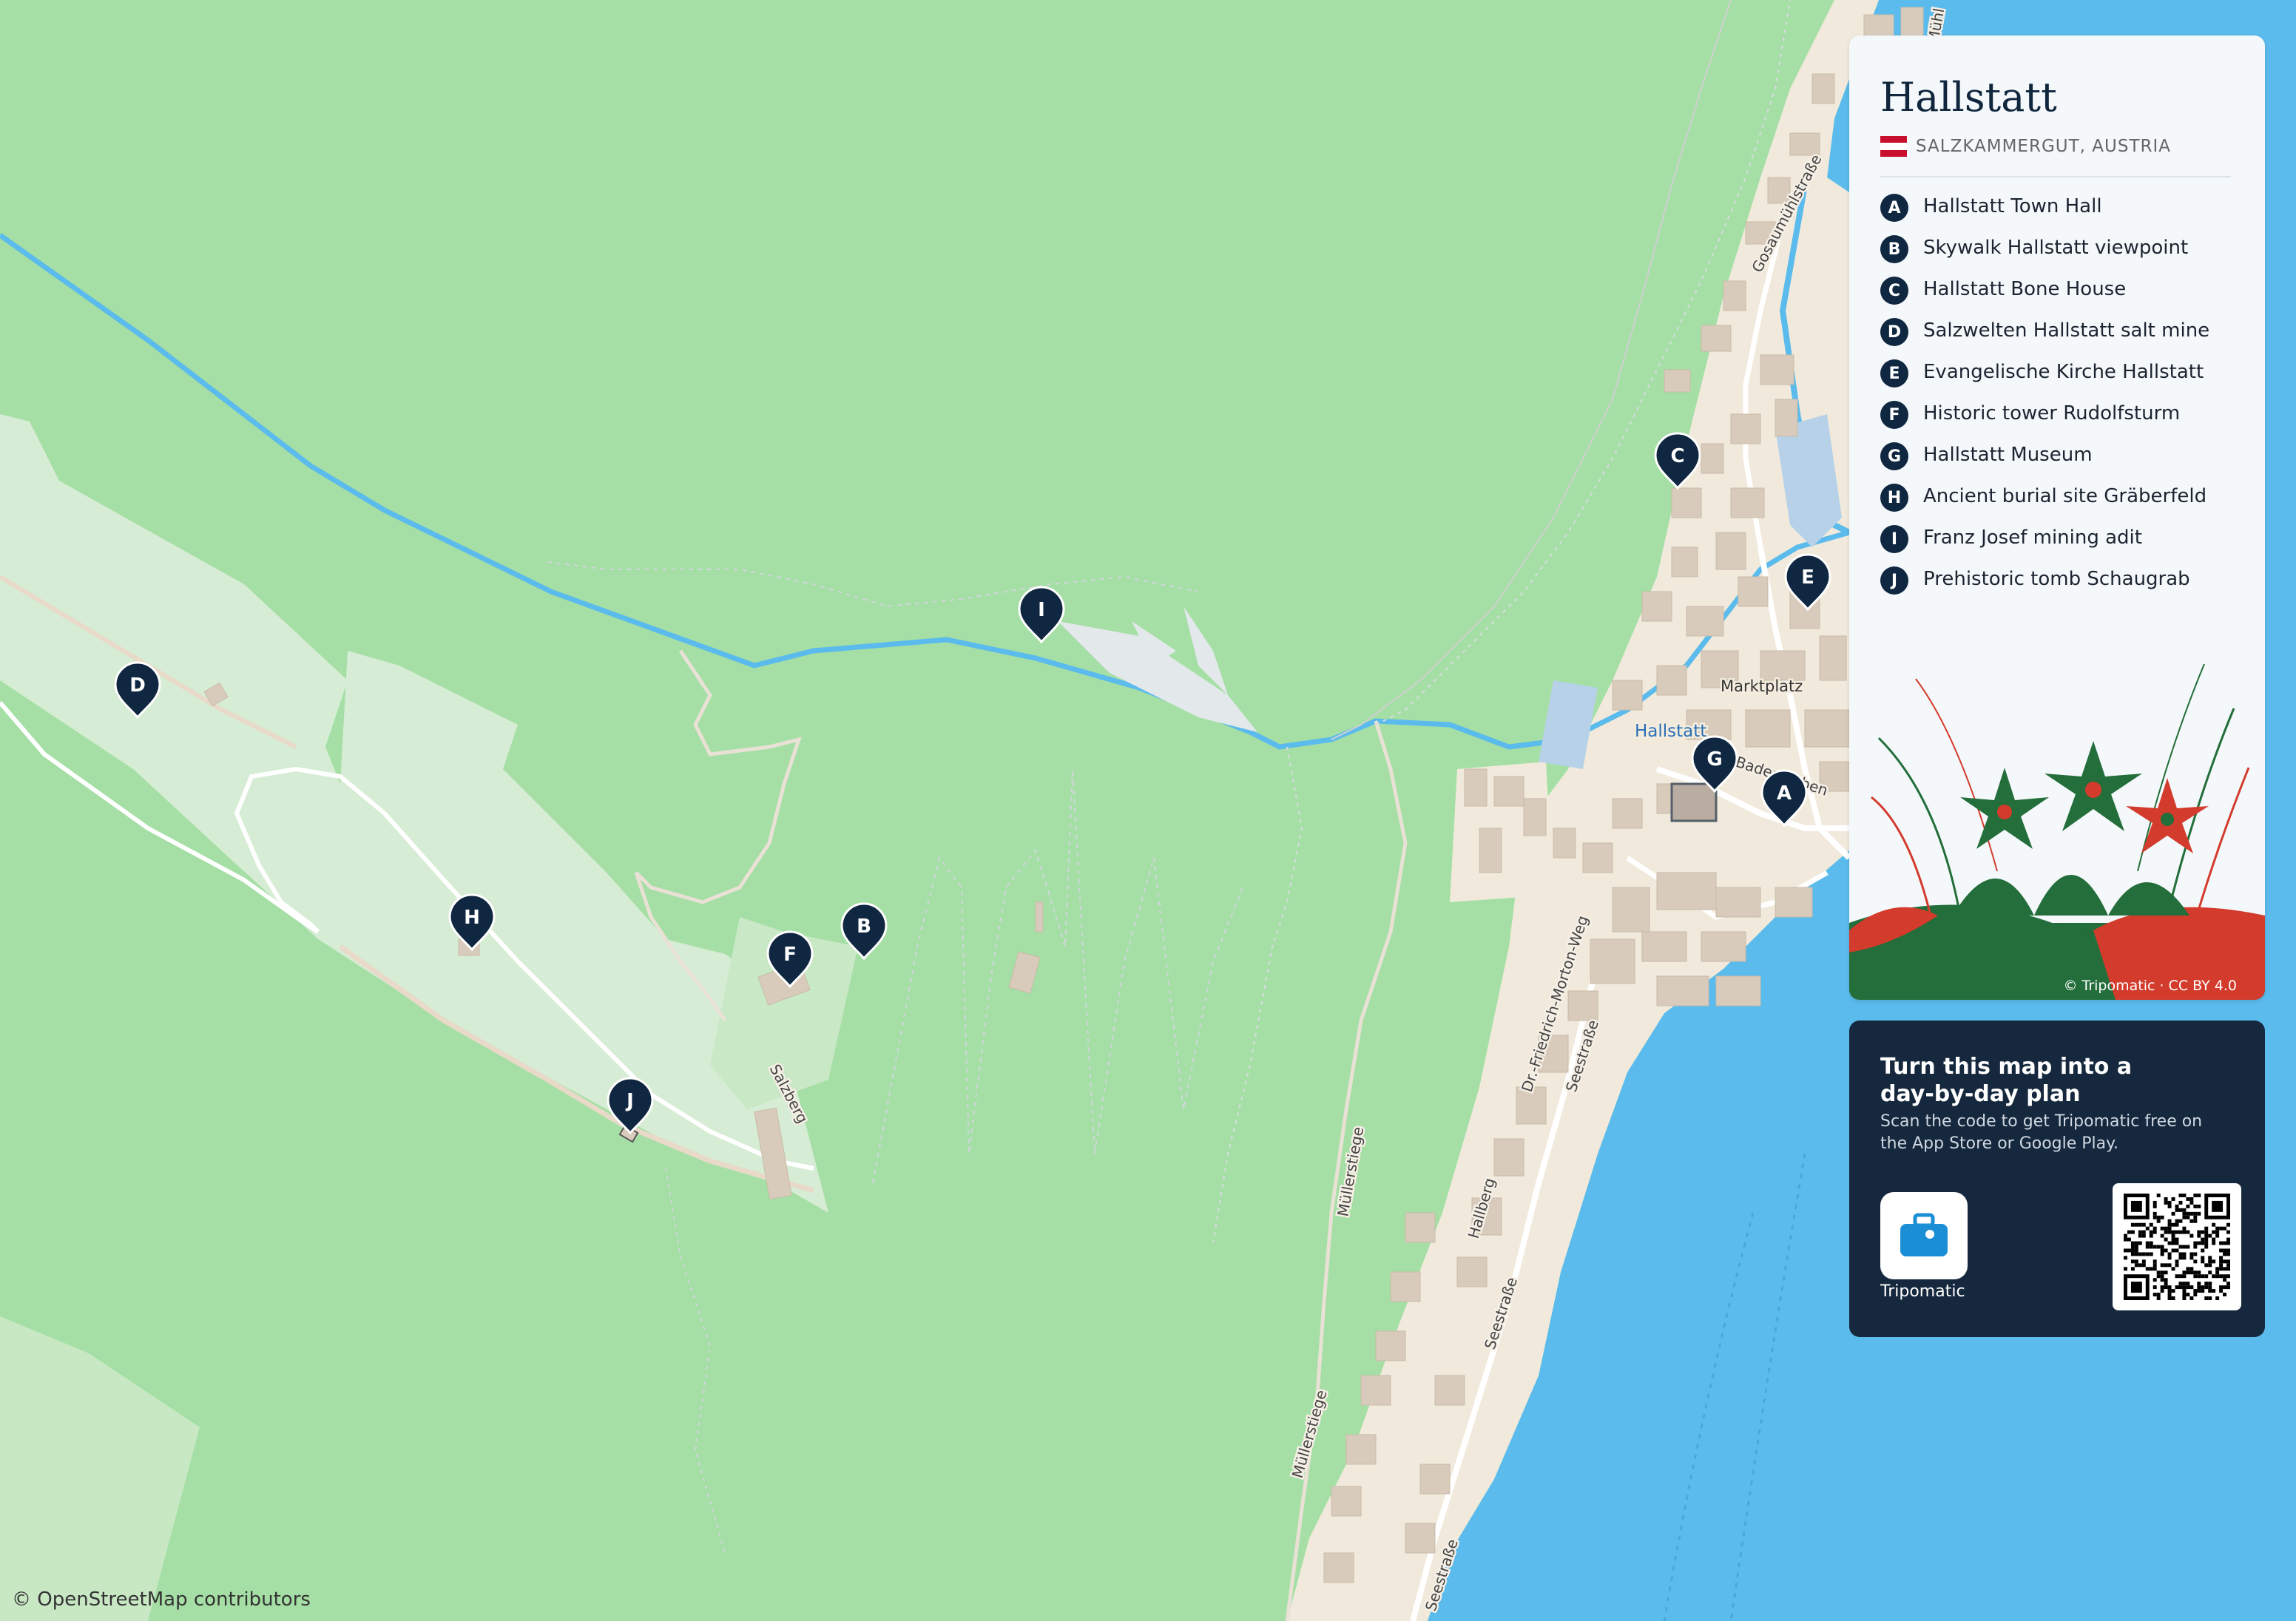  Describe the element at coordinates (2150, 986) in the screenshot. I see `illustration-credit: © Tripomatic · CC BY 4.0` at that location.